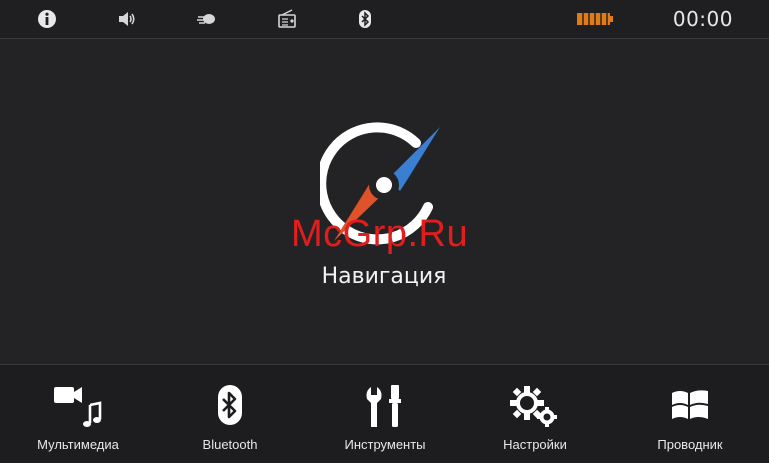 The height and width of the screenshot is (463, 769). Describe the element at coordinates (384, 19) in the screenshot. I see `status-bar: 00:00` at that location.